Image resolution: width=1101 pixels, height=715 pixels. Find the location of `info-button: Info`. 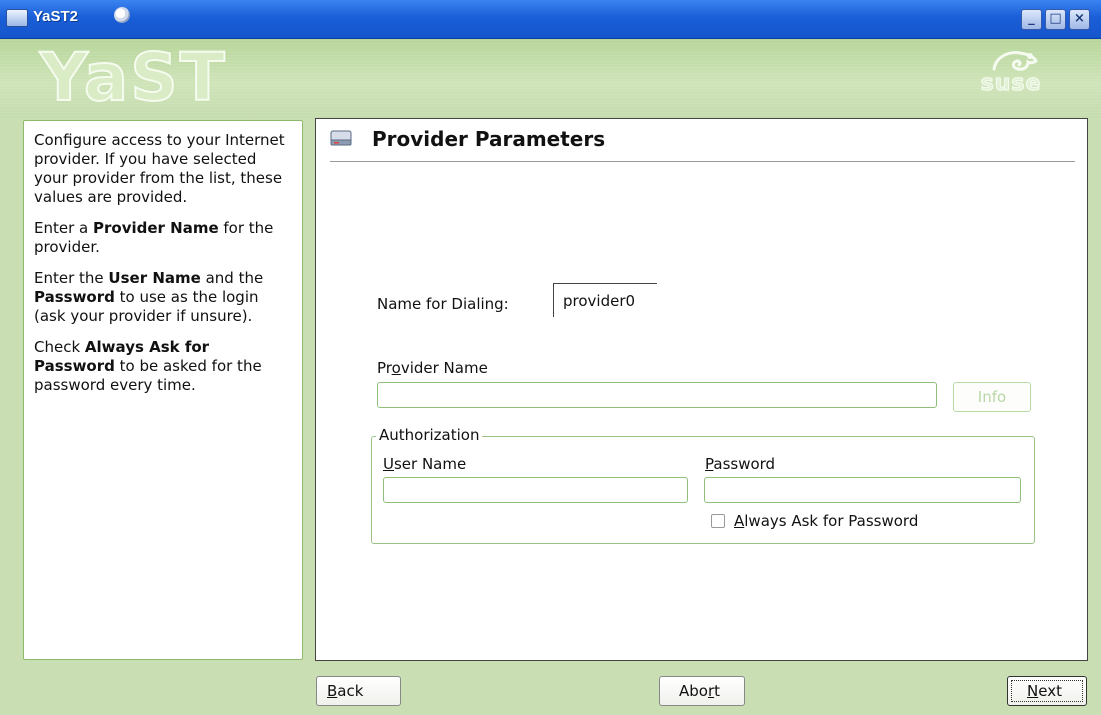

info-button: Info is located at coordinates (992, 397).